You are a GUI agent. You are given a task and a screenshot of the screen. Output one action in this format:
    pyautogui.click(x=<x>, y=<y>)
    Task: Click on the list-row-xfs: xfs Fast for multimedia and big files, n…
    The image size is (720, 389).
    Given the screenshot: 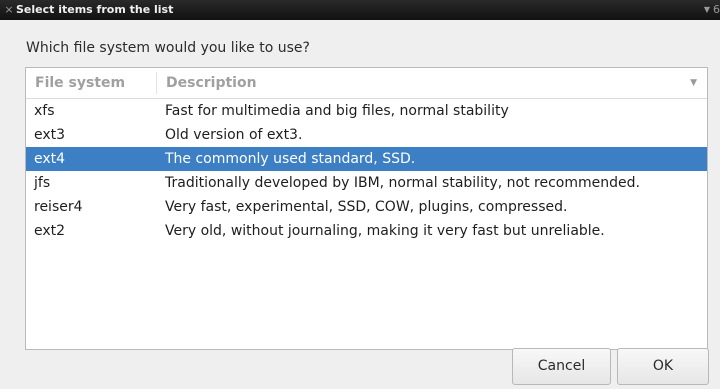 What is the action you would take?
    pyautogui.click(x=366, y=111)
    